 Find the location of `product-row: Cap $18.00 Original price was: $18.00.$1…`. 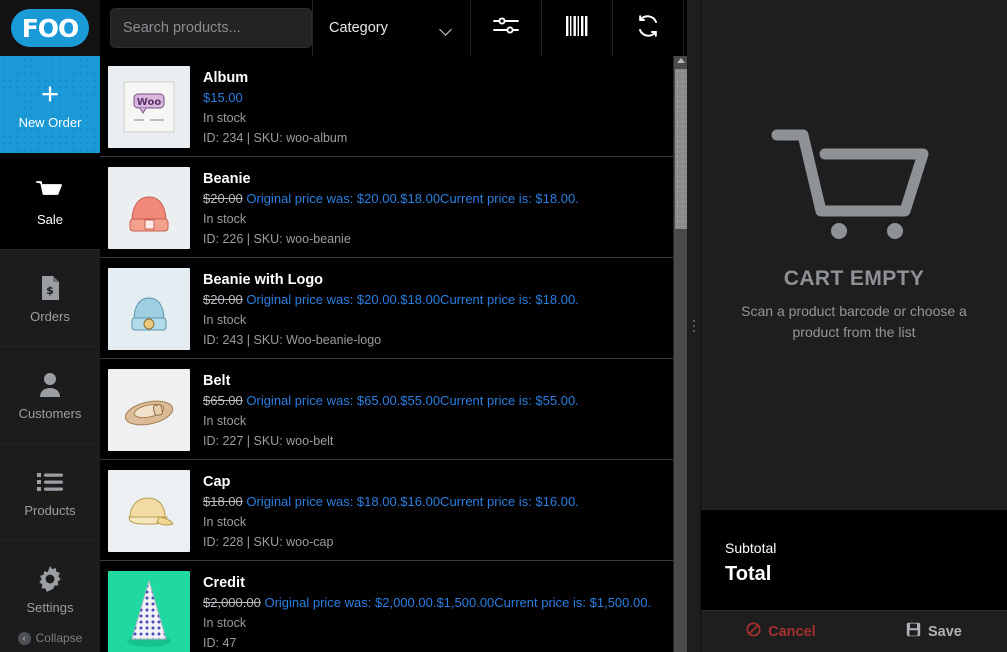

product-row: Cap $18.00 Original price was: $18.00.$1… is located at coordinates (386, 510).